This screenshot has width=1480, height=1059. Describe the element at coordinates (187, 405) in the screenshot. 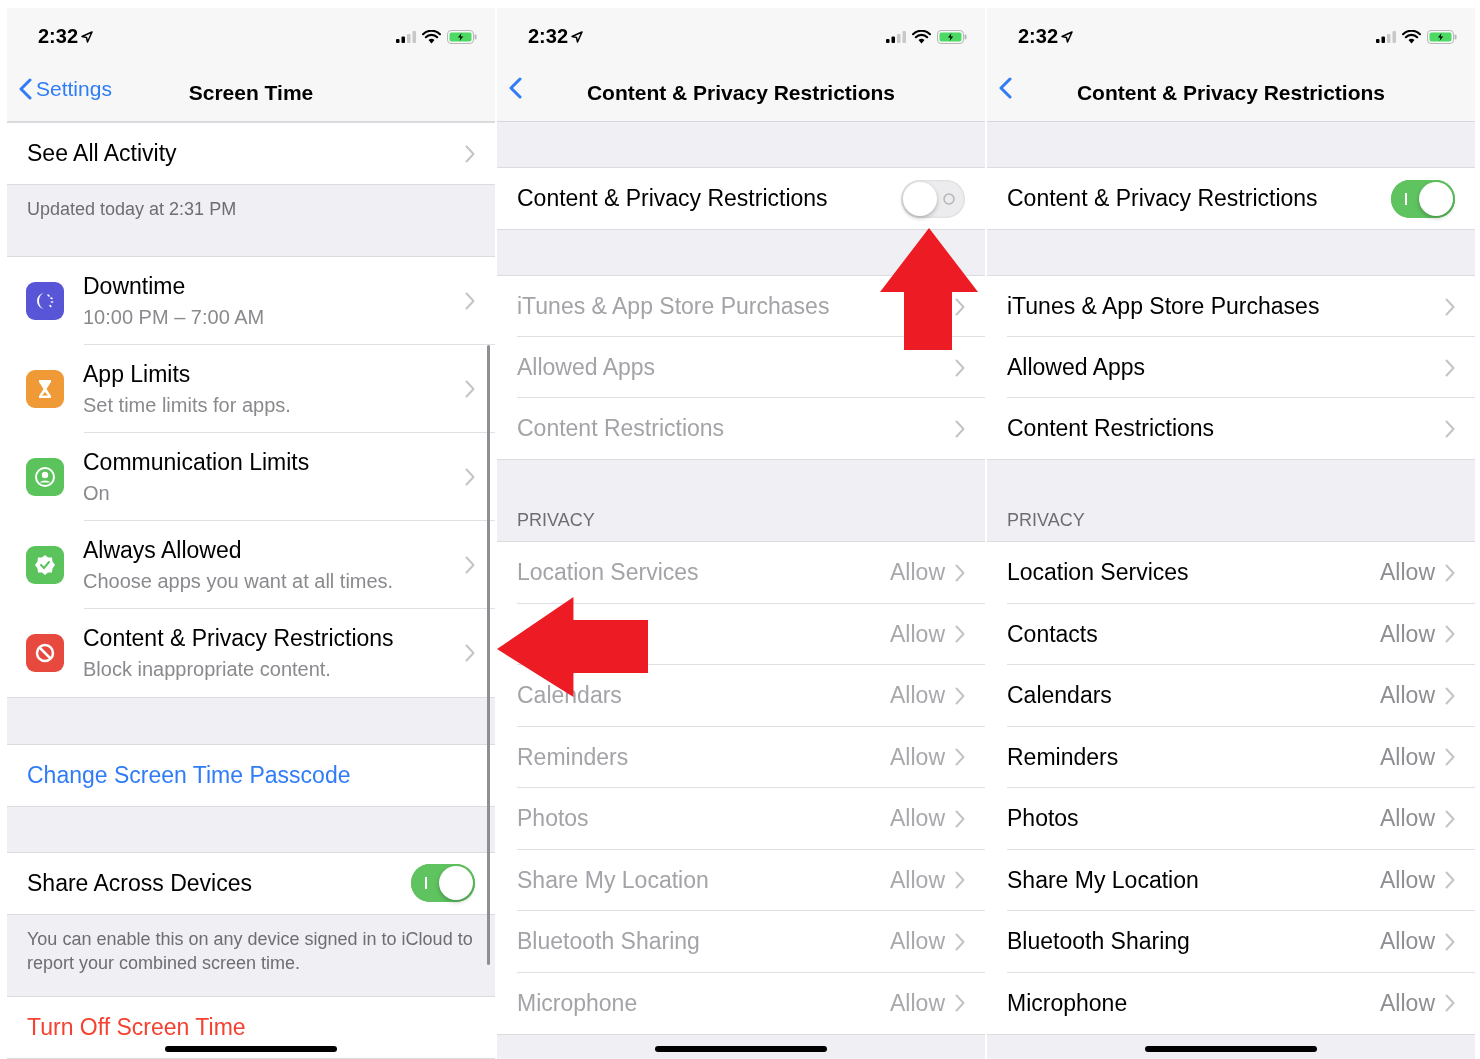

I see `row-subtitle: Set time limits for apps.` at that location.